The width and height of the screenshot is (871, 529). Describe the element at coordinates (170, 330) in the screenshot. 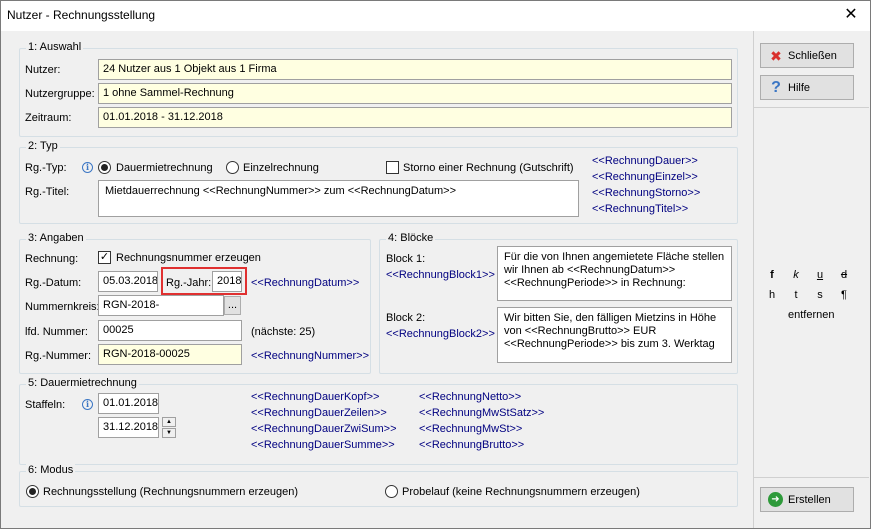

I see `lfd-nummer-field: 00025` at that location.